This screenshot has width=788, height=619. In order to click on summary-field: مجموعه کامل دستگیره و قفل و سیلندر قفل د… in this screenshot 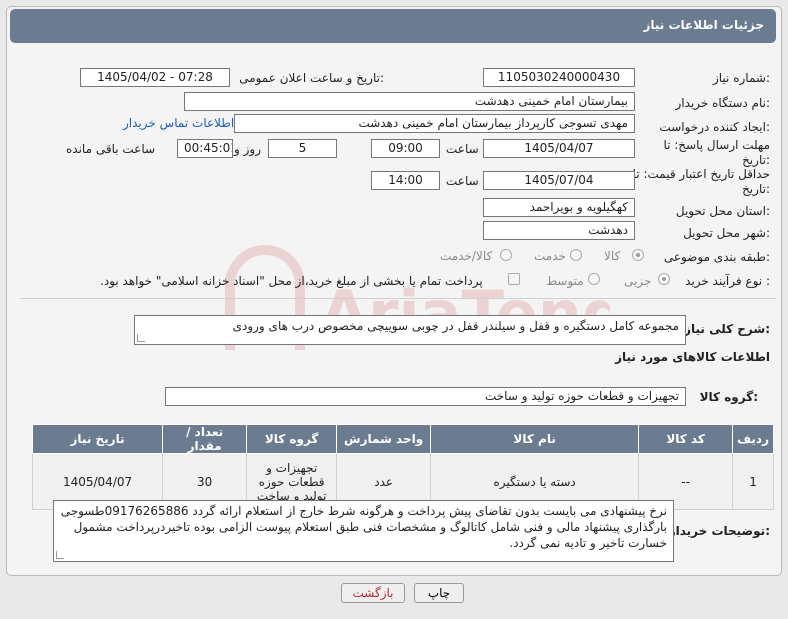, I will do `click(410, 330)`.